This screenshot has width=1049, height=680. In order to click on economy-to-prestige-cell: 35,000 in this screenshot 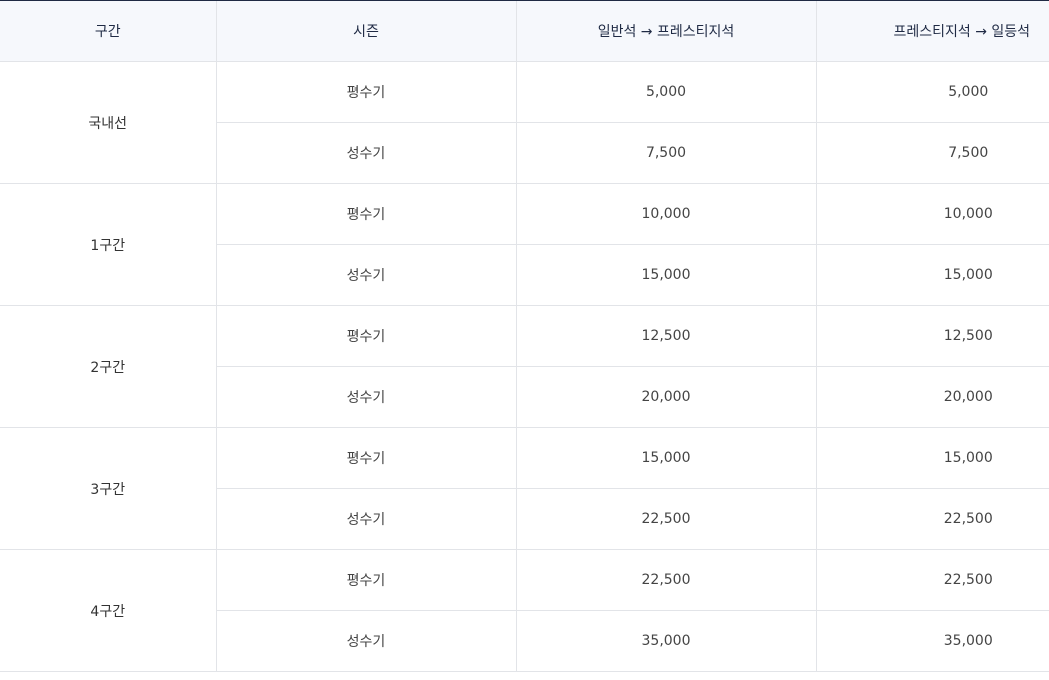, I will do `click(665, 641)`.